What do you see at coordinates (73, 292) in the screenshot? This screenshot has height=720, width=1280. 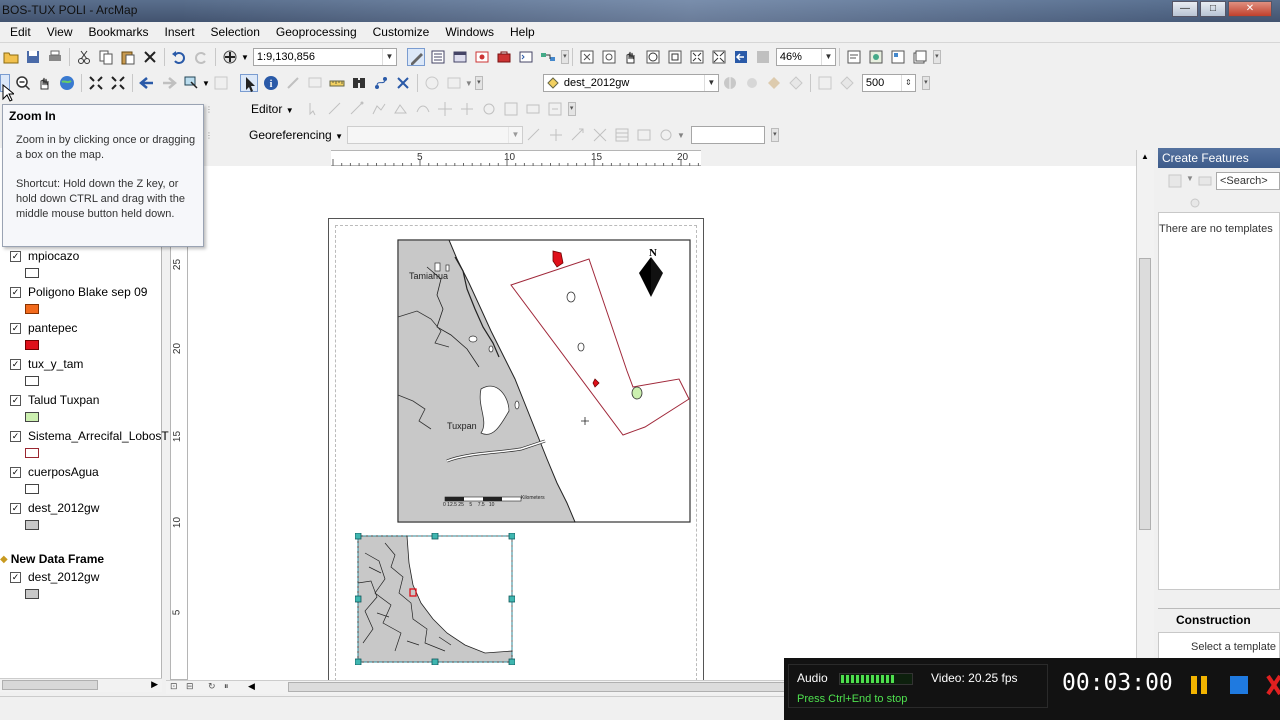 I see `layer-row: ✓ Poligono Blake sep 09` at bounding box center [73, 292].